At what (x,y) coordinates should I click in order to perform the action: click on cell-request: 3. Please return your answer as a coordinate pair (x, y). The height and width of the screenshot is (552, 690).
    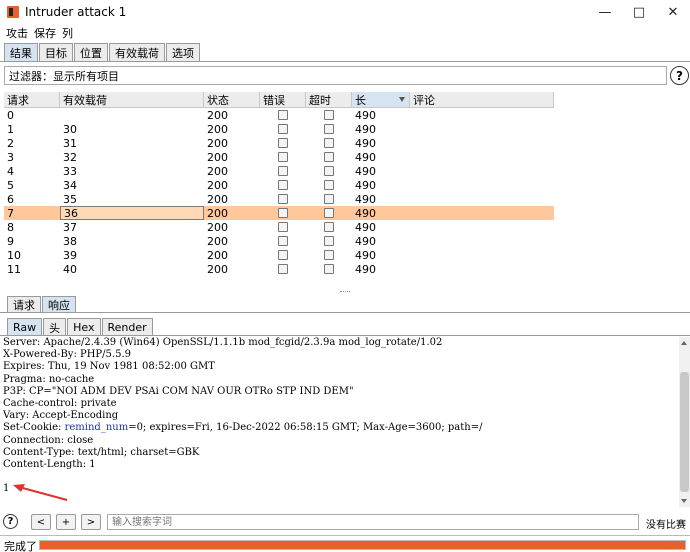
    Looking at the image, I should click on (10, 157).